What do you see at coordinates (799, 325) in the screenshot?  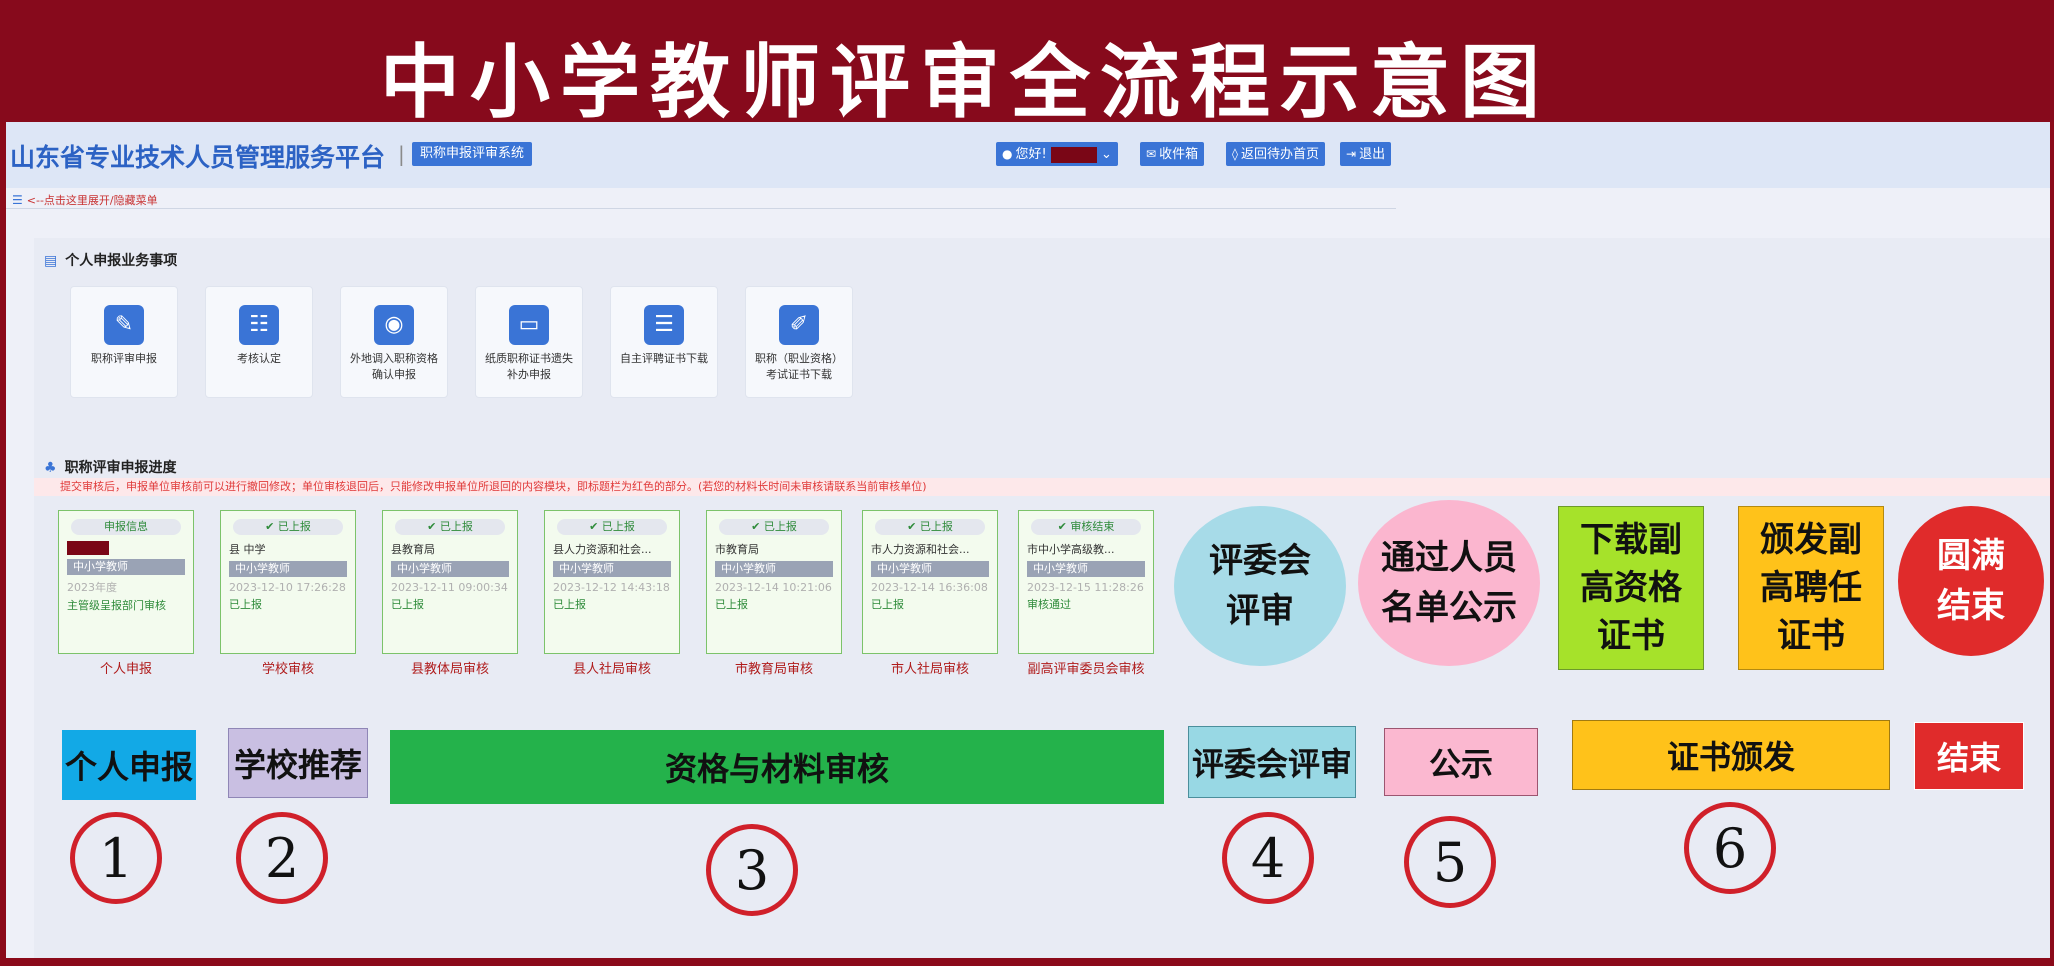 I see `pencil-edit-icon: ✐` at bounding box center [799, 325].